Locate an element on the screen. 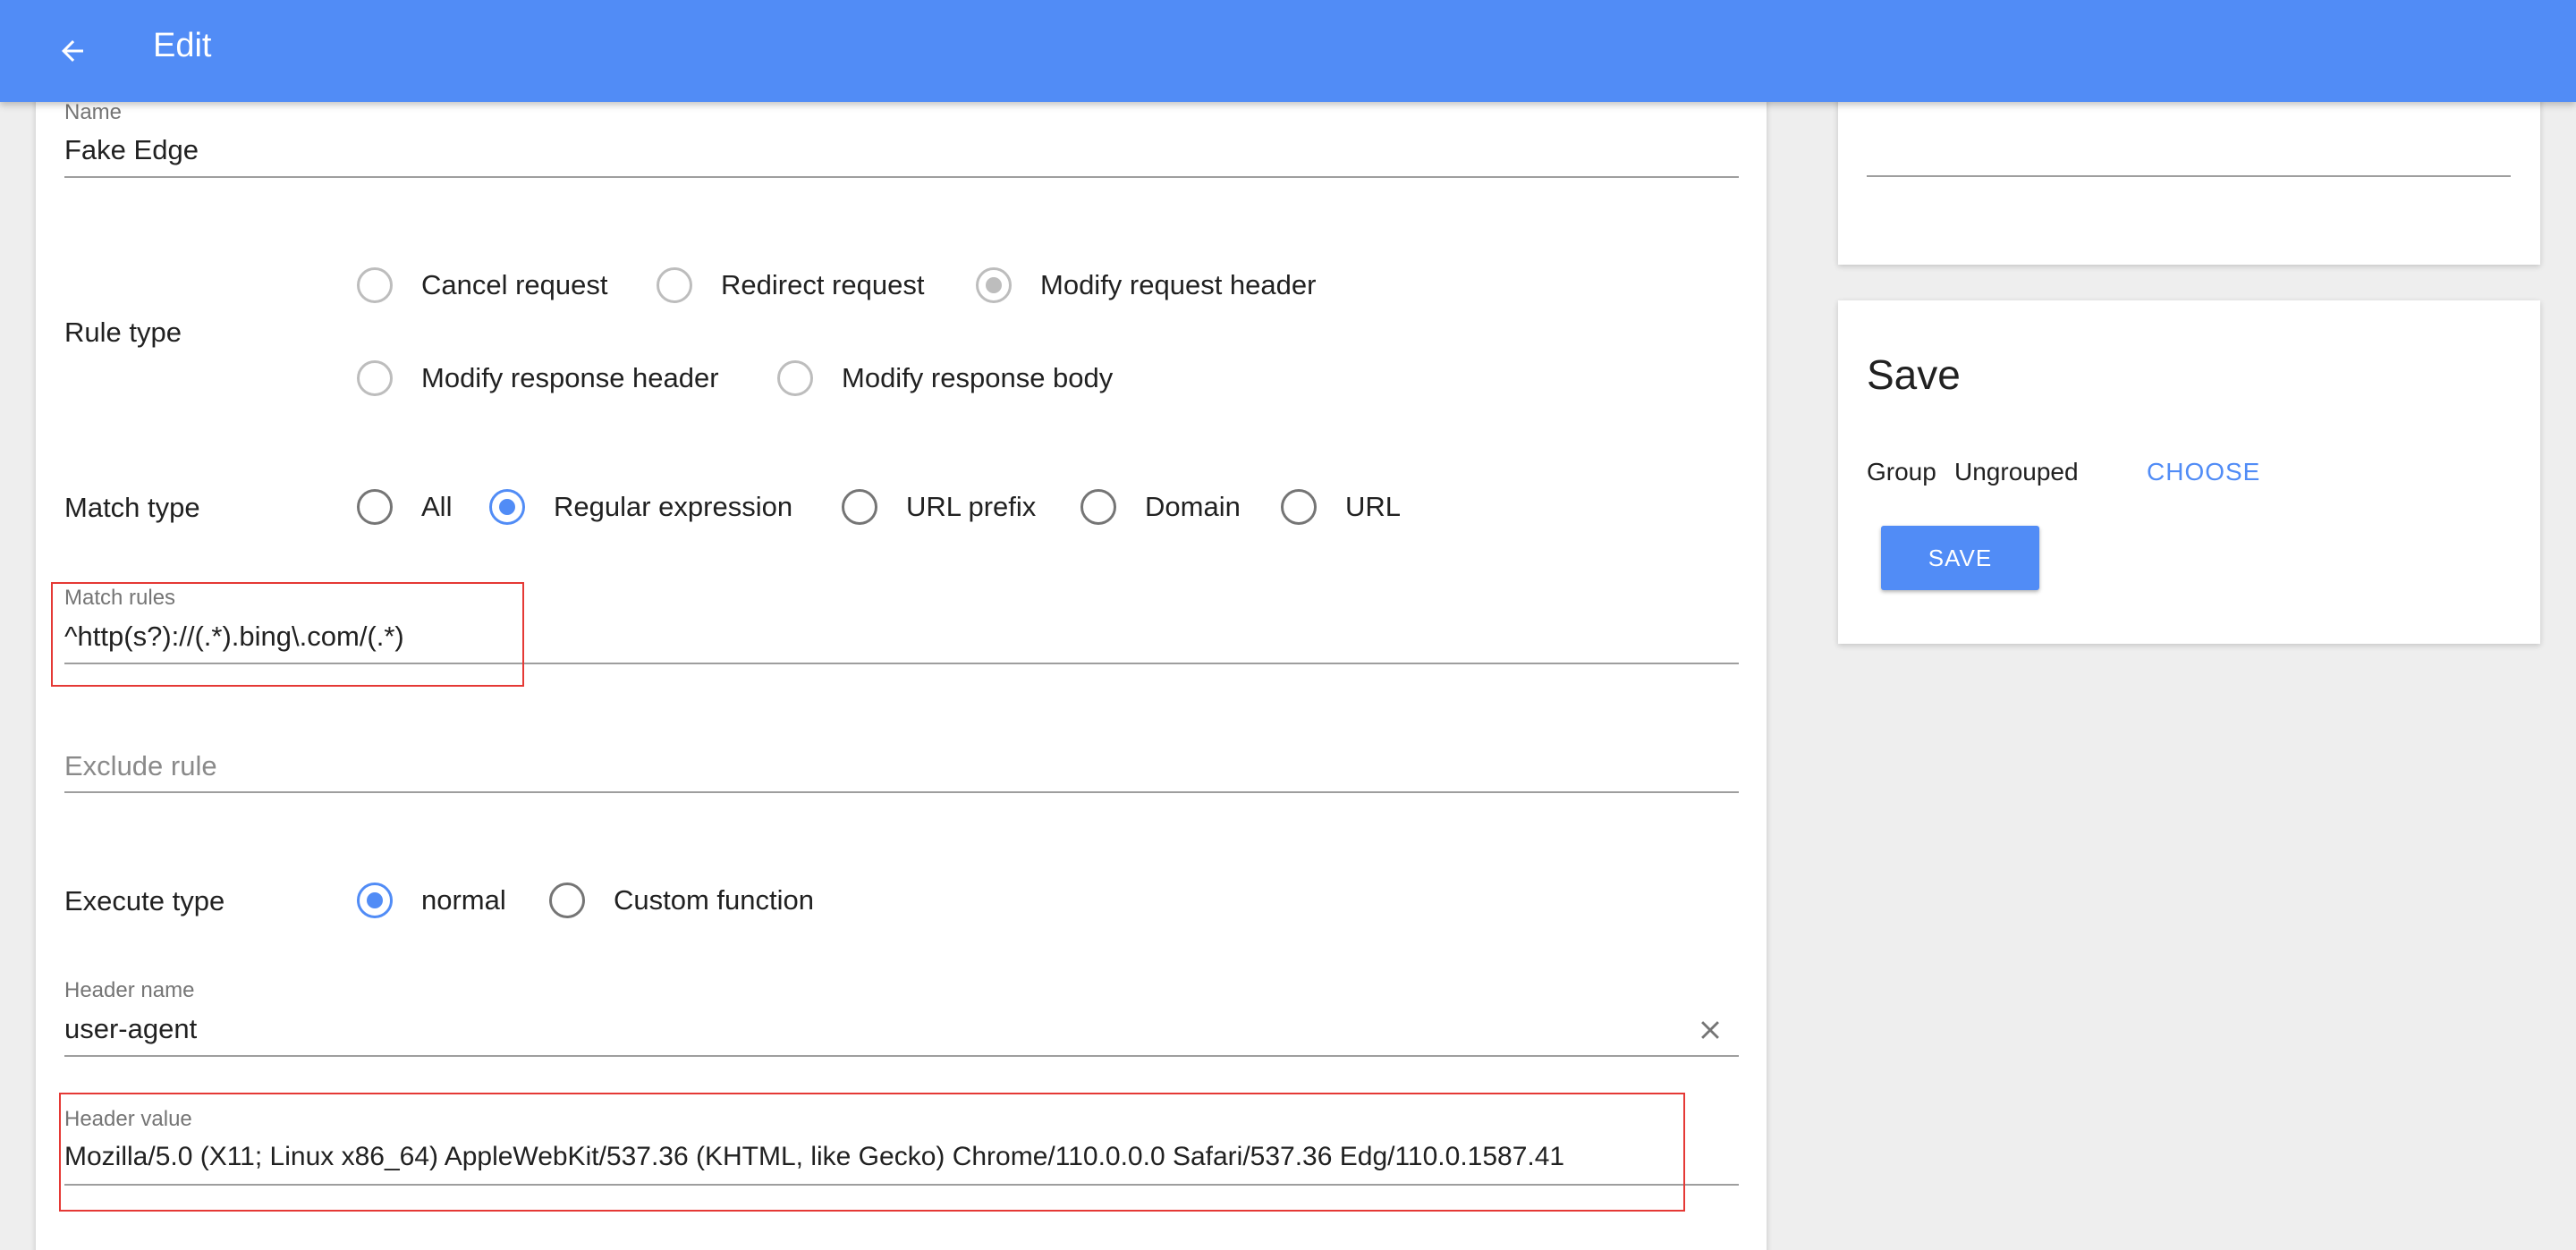 The width and height of the screenshot is (2576, 1250). radio-modify-request-header: Modify request header is located at coordinates (1146, 285).